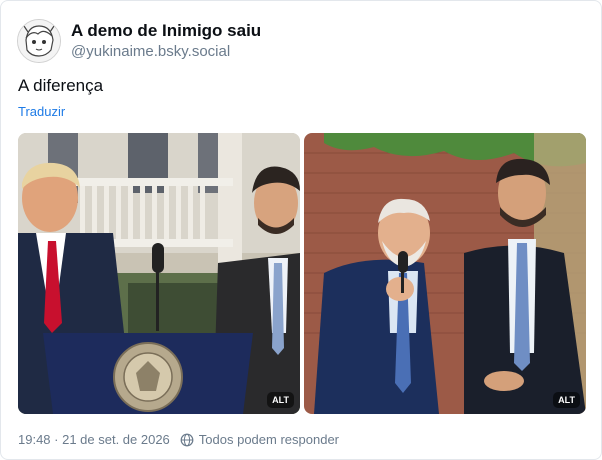 The image size is (602, 460). I want to click on avatar, so click(39, 41).